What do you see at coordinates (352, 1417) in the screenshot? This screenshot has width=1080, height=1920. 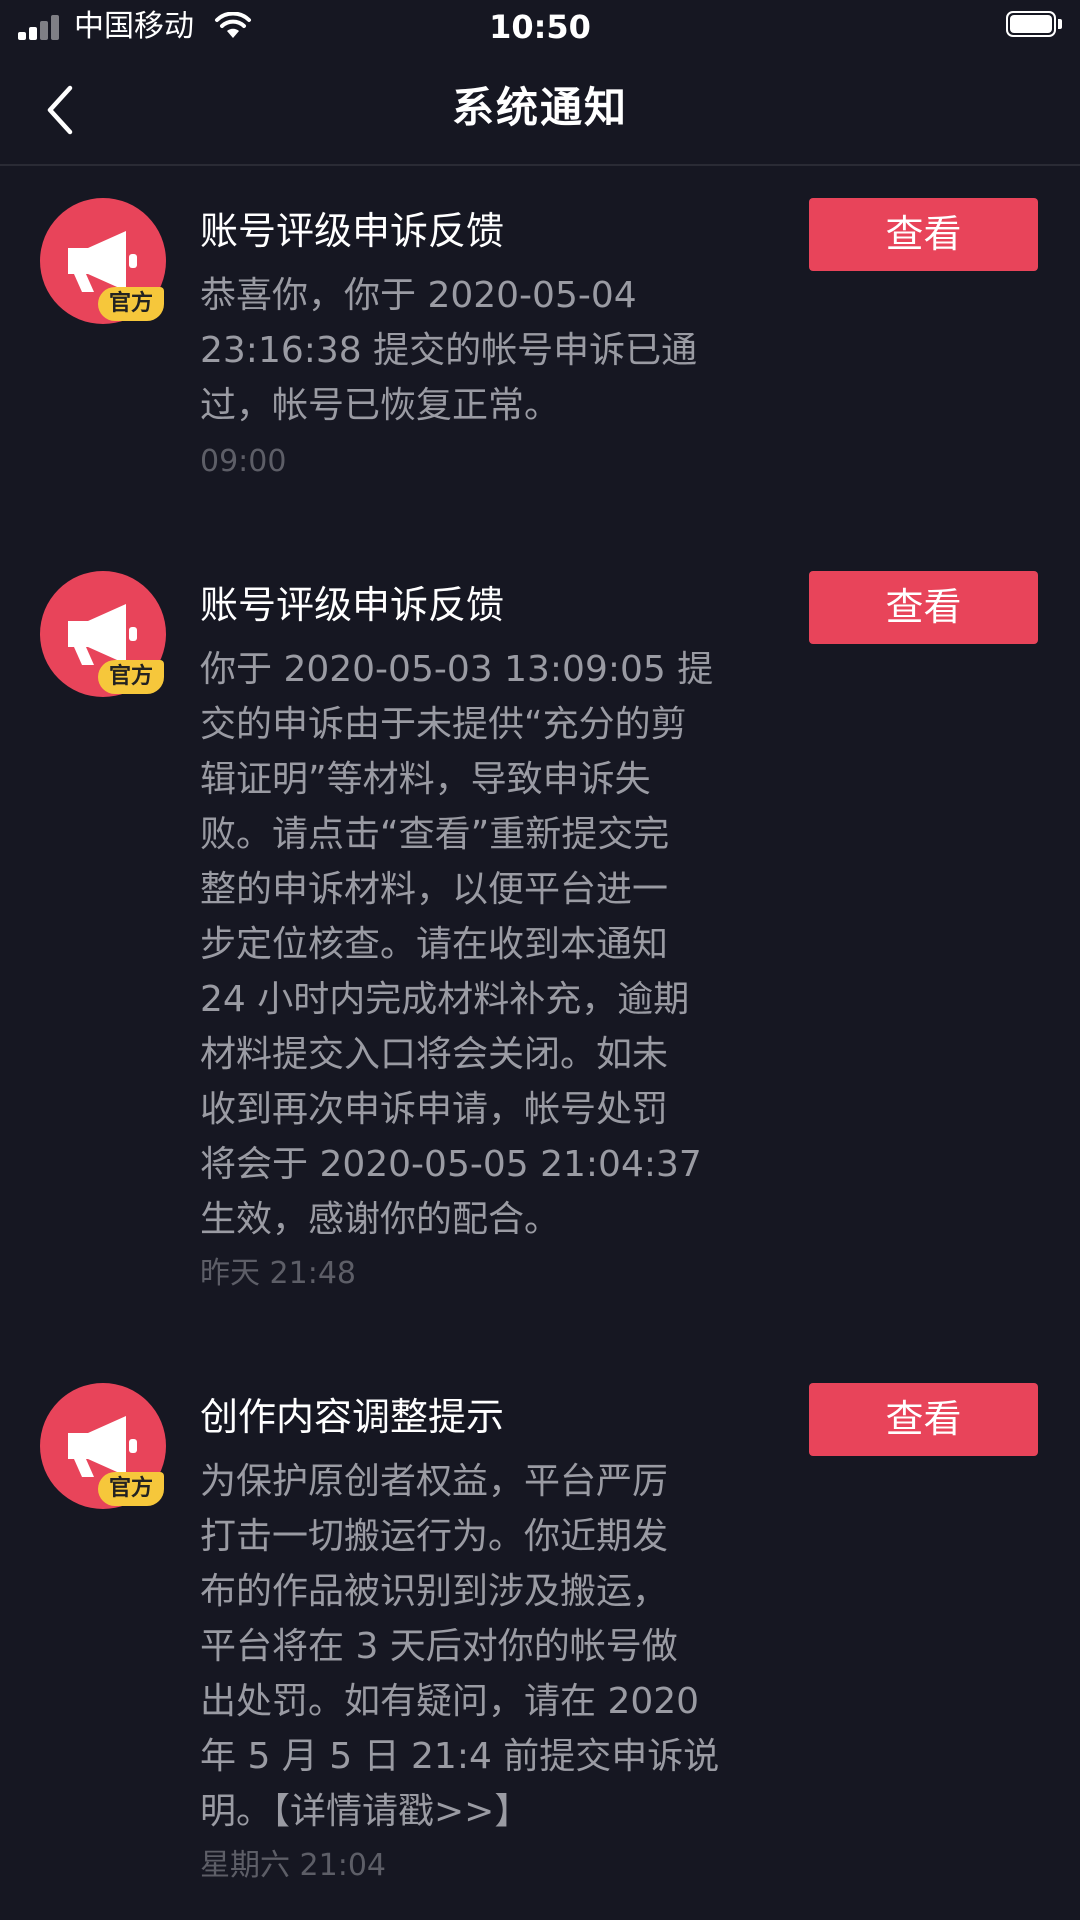 I see `notification-title: 创作内容调整提示` at bounding box center [352, 1417].